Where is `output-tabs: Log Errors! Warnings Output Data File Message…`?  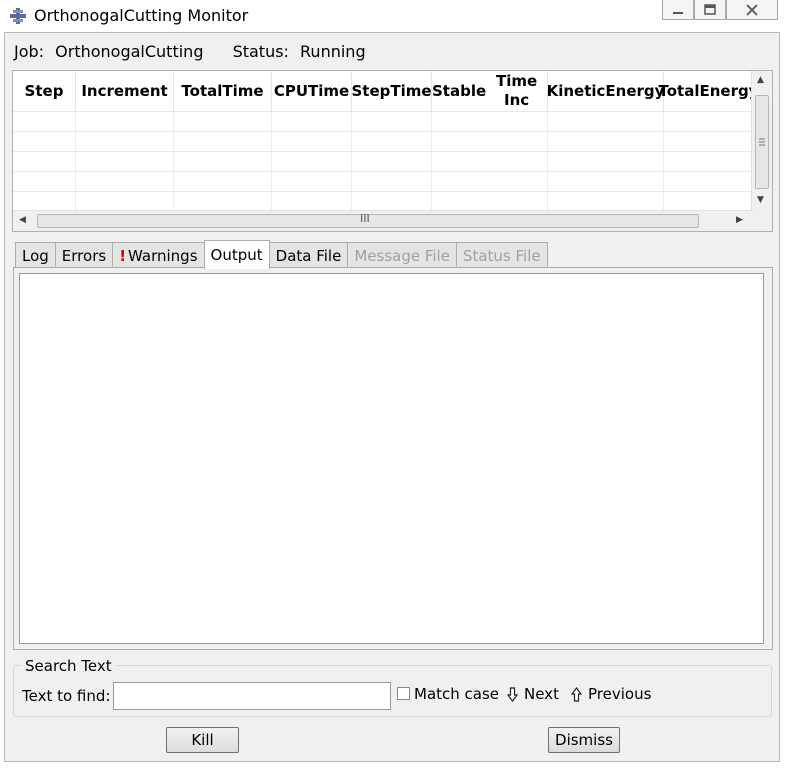
output-tabs: Log Errors! Warnings Output Data File Message… is located at coordinates (281, 254).